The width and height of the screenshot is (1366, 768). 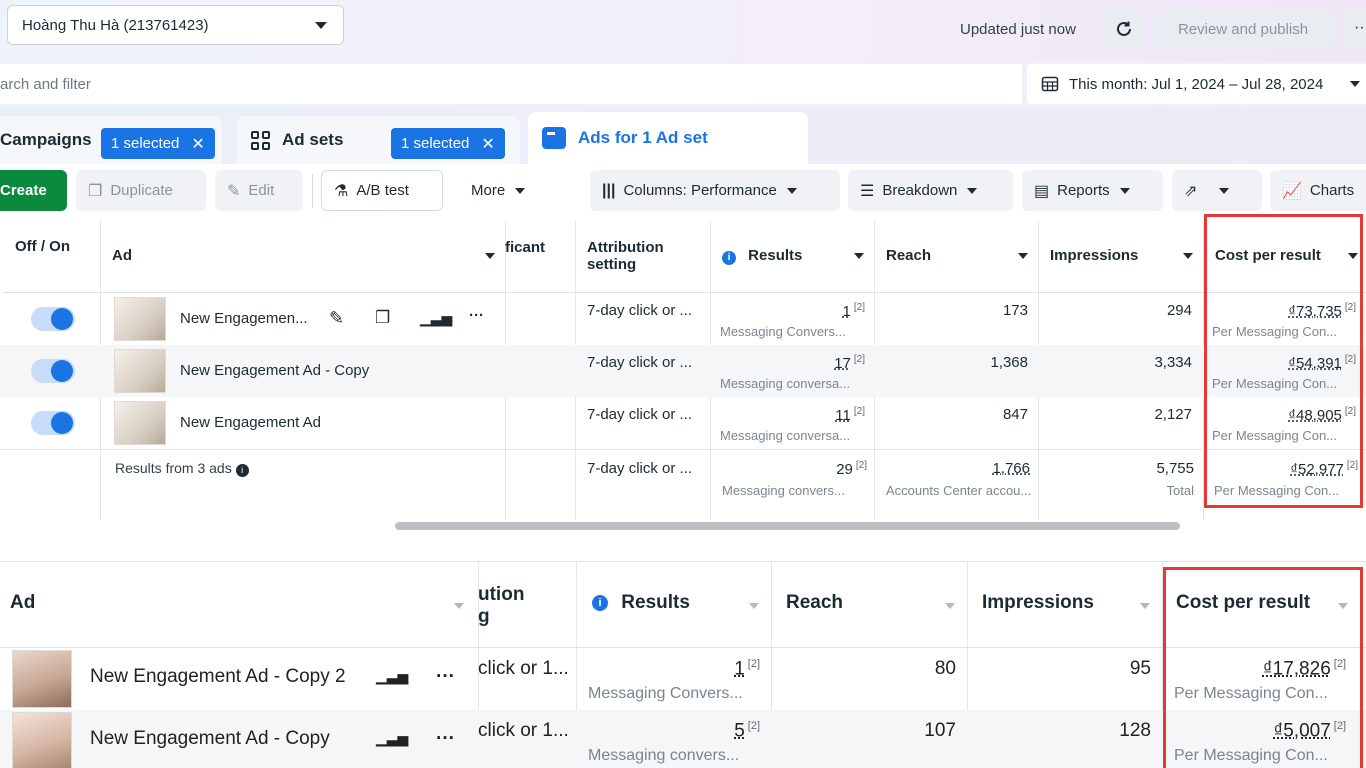 I want to click on results-value: 11, so click(x=843, y=415).